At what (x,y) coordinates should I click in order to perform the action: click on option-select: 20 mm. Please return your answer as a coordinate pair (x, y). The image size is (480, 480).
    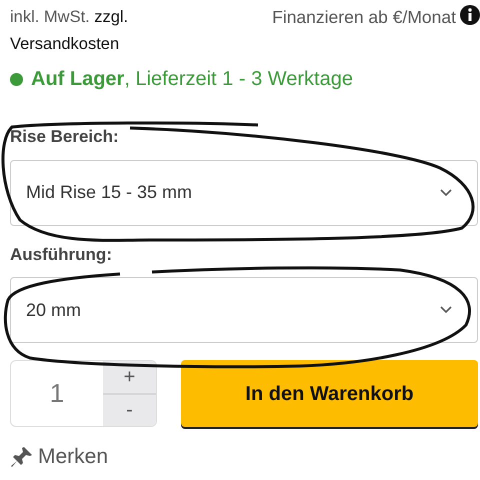
    Looking at the image, I should click on (244, 310).